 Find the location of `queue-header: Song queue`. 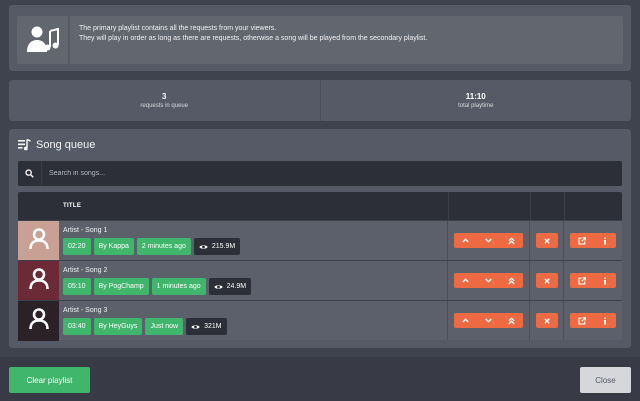

queue-header: Song queue is located at coordinates (56, 145).